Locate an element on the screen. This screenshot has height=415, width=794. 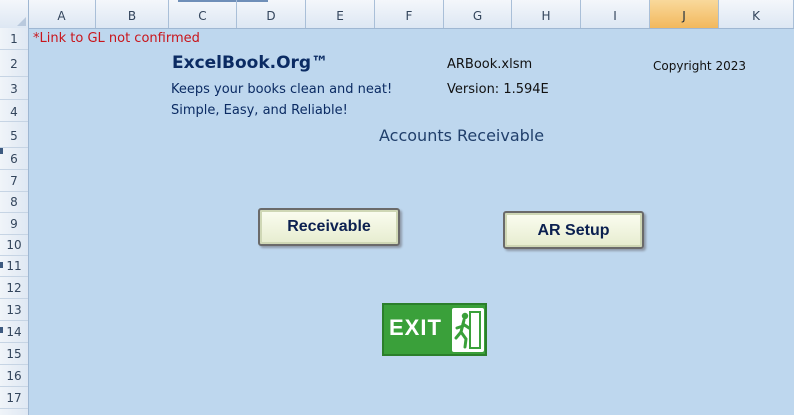
column-header-j: J is located at coordinates (684, 14).